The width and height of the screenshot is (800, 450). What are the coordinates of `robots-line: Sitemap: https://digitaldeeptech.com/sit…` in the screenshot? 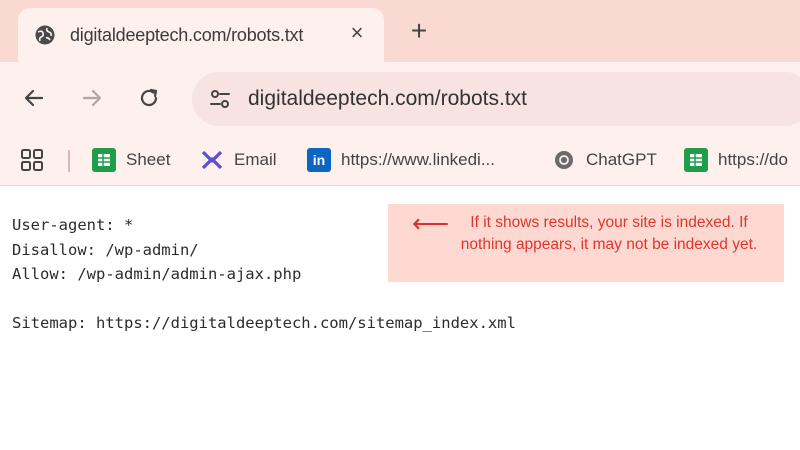 It's located at (264, 323).